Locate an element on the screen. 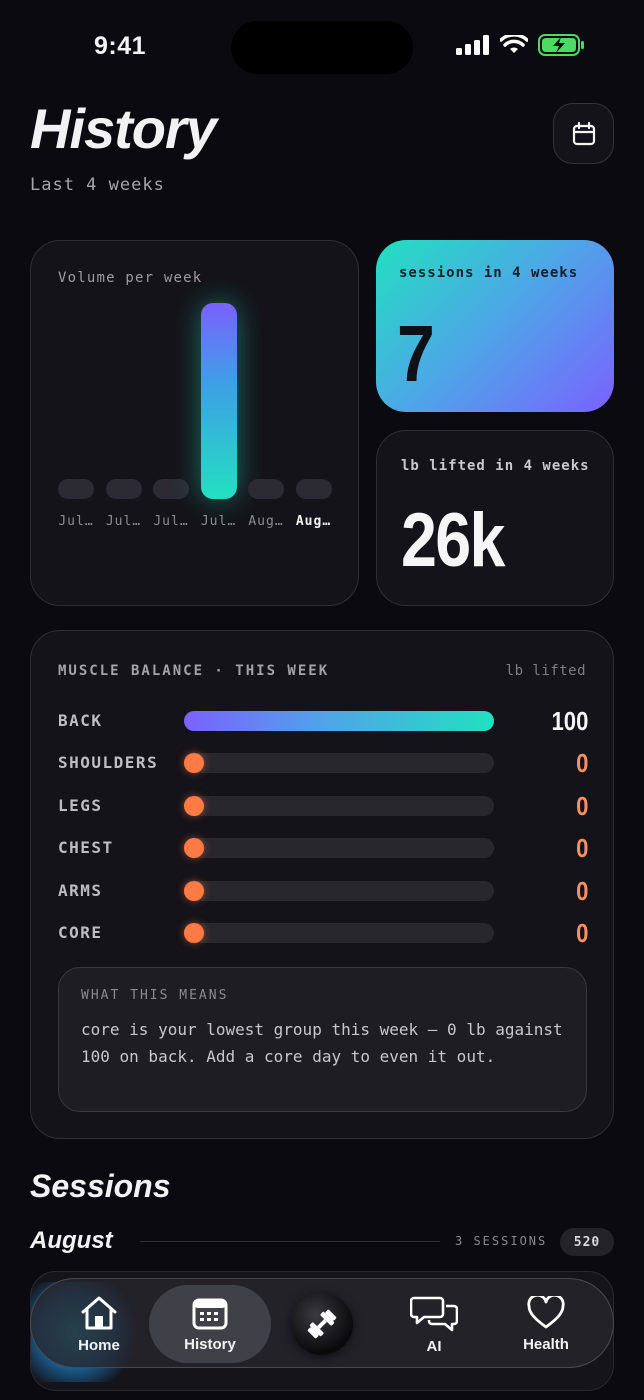  tab-history-label: History is located at coordinates (210, 1344).